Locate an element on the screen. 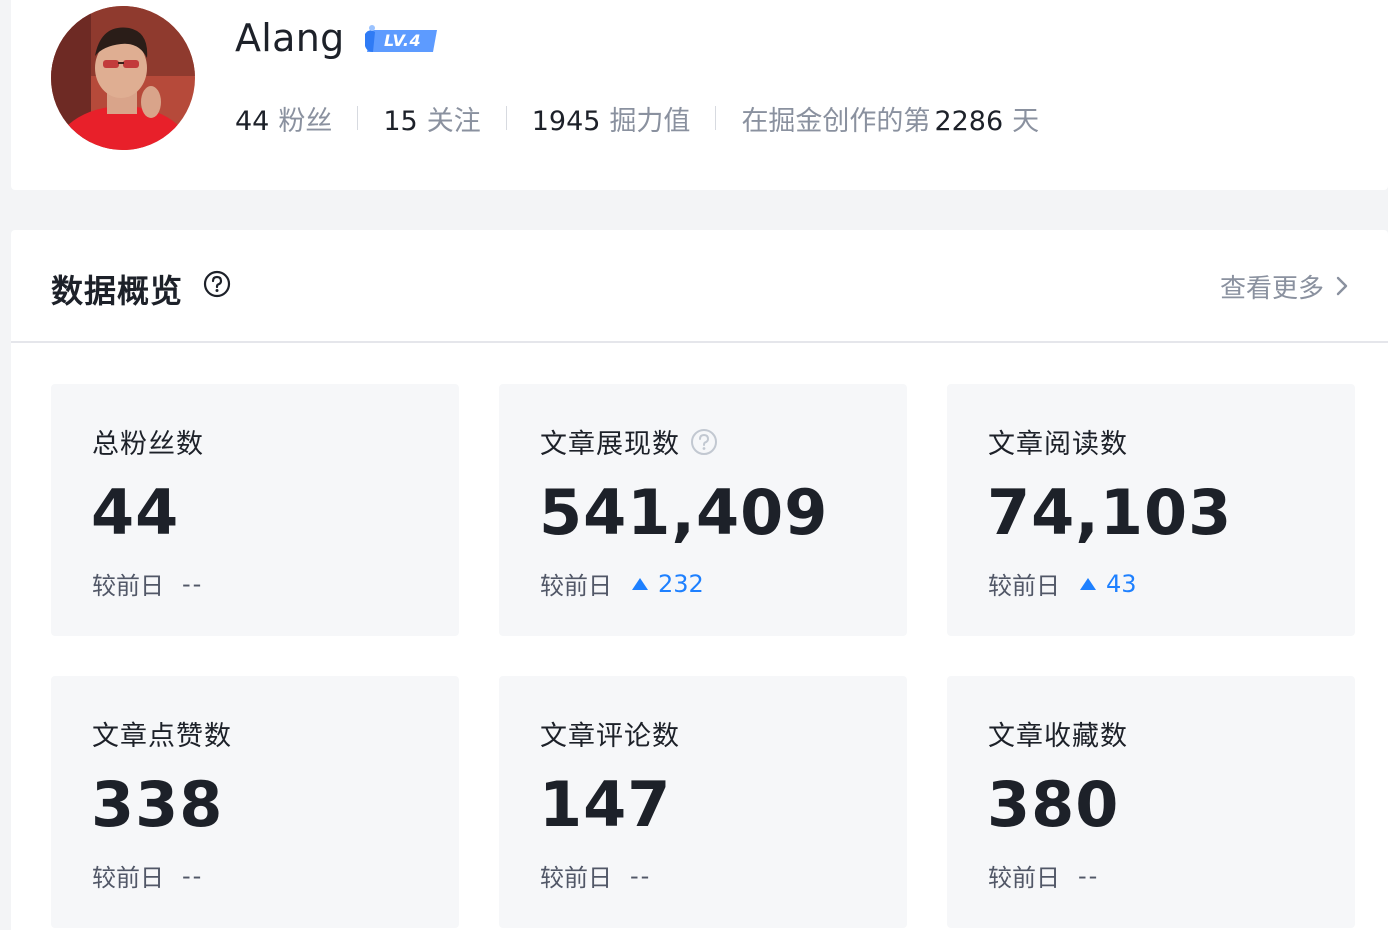  stat-tile: 文章评论数 147 较前日 -- is located at coordinates (703, 802).